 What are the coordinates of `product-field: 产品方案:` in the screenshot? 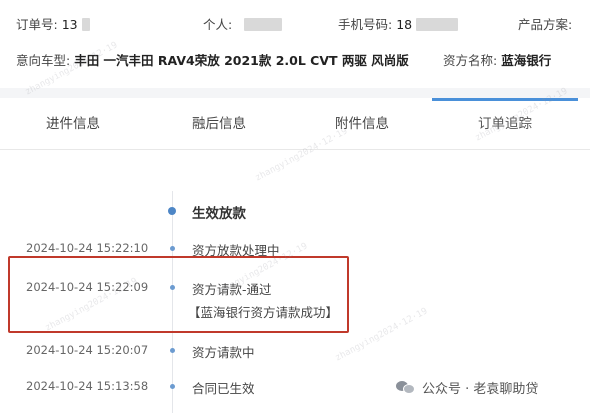 It's located at (545, 23).